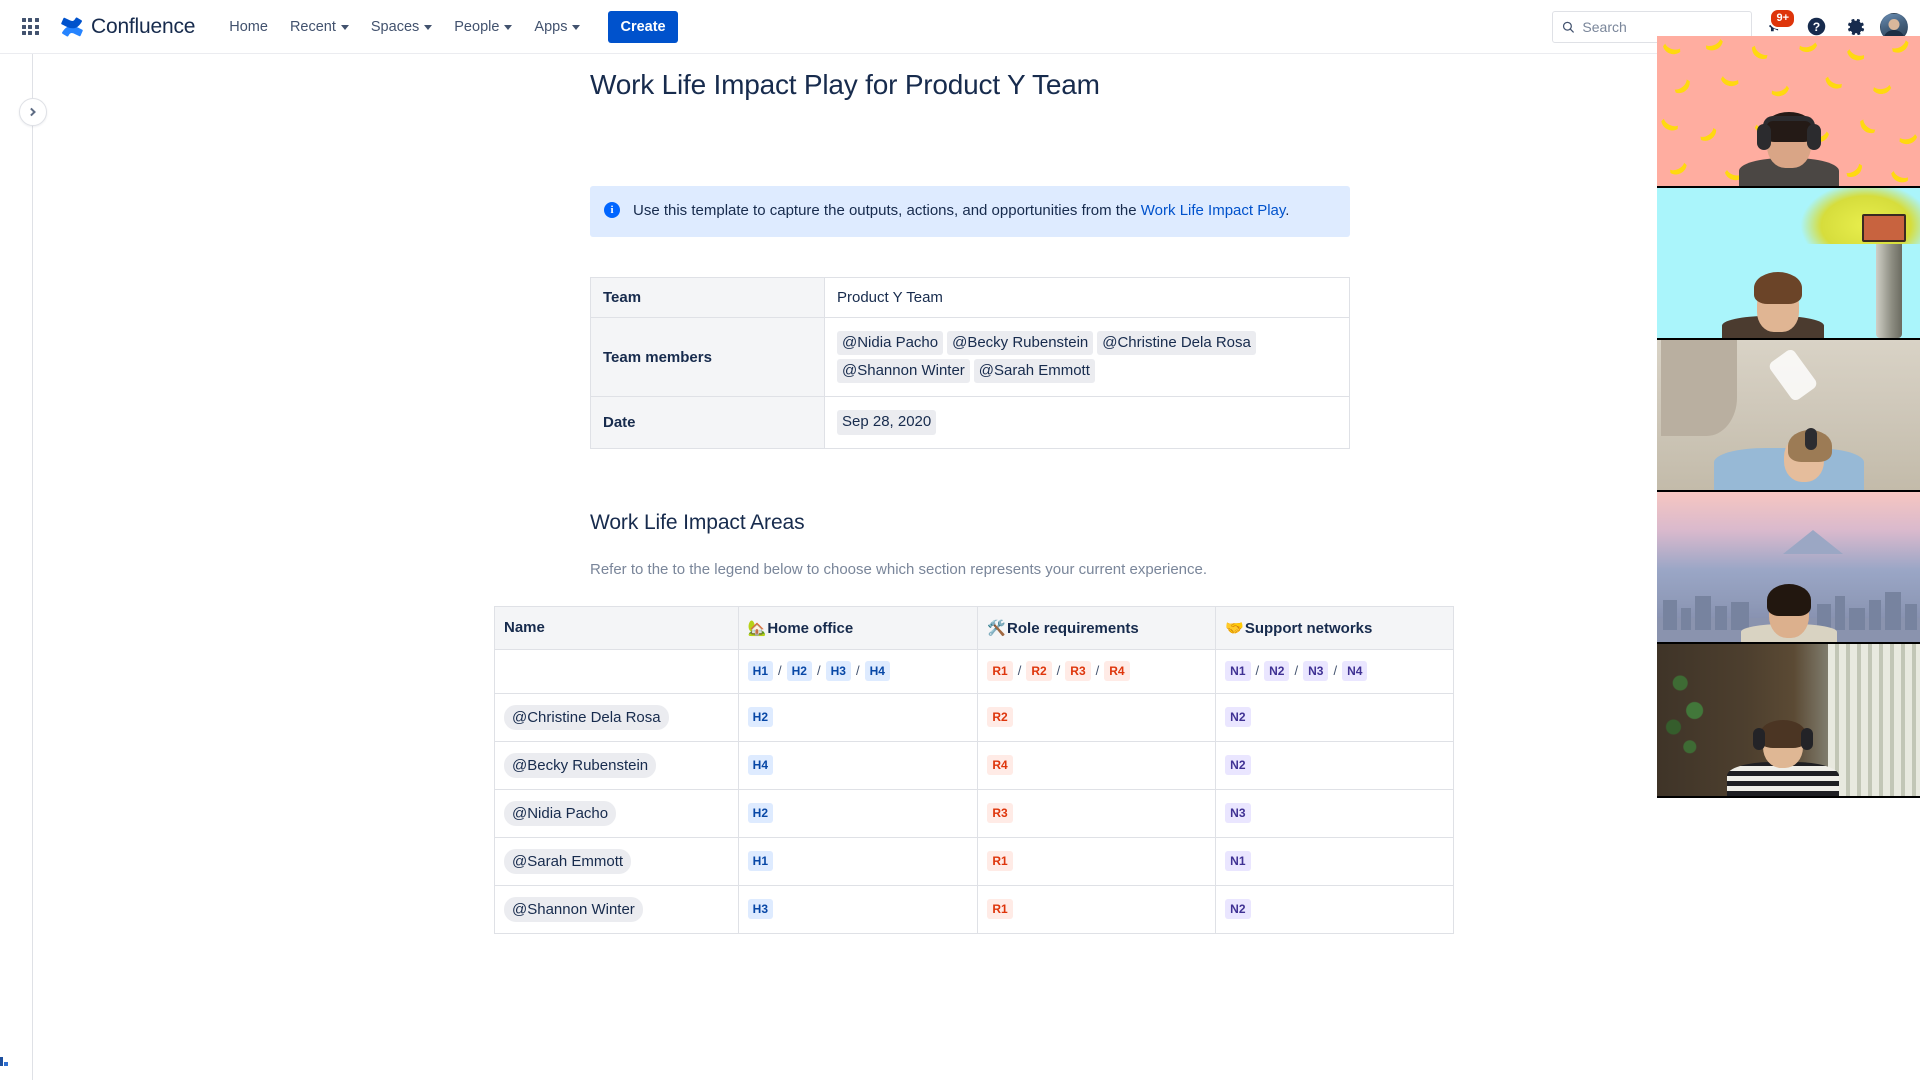  I want to click on tag-support: N3, so click(1238, 813).